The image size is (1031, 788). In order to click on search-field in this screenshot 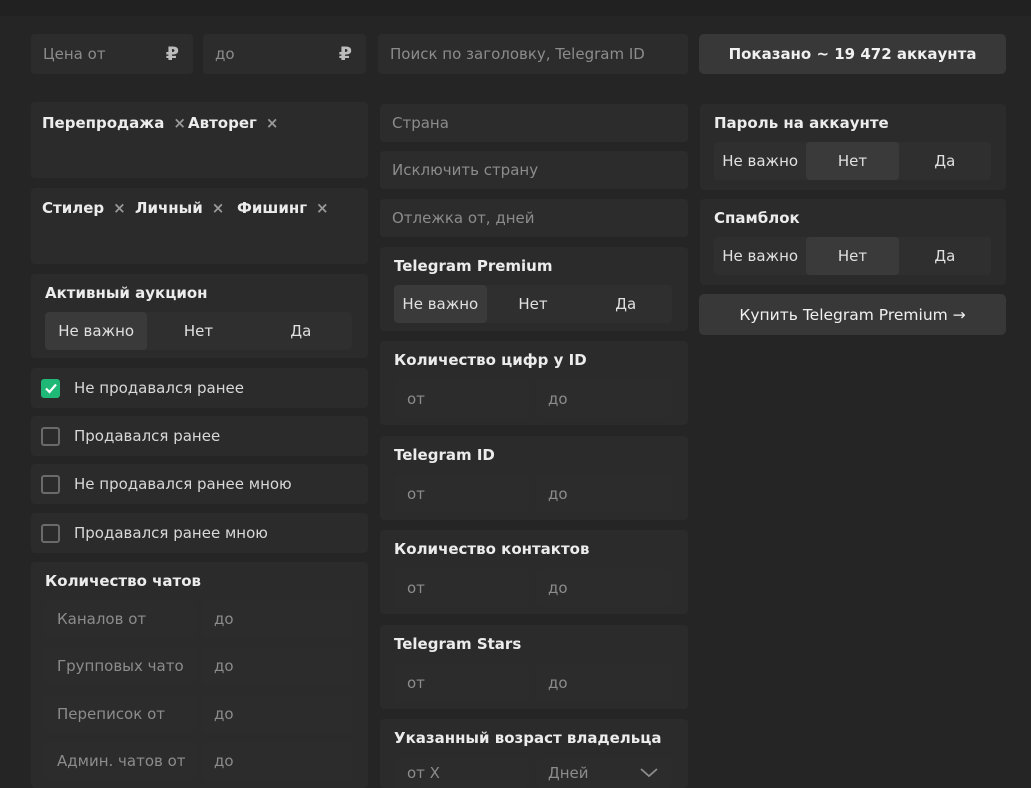, I will do `click(533, 54)`.